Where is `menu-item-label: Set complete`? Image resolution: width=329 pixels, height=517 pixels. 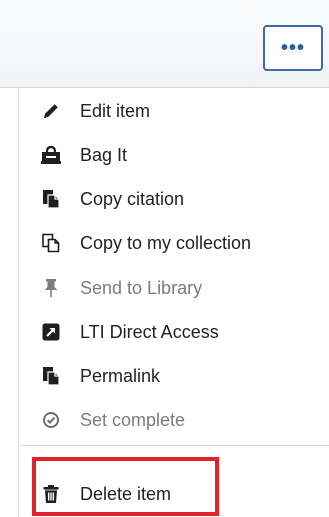 menu-item-label: Set complete is located at coordinates (133, 419).